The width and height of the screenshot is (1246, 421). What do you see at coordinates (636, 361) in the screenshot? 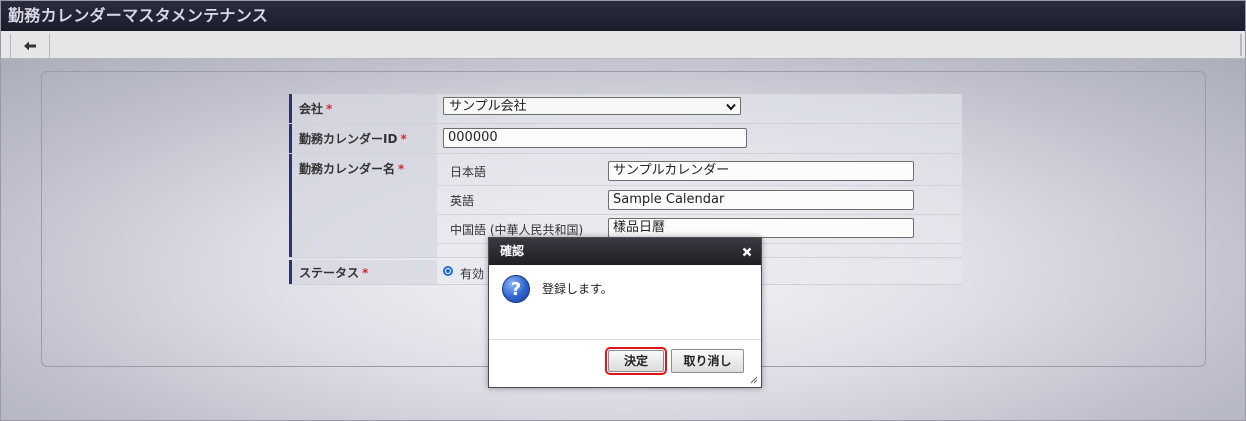
I see `confirm-button: 決定` at bounding box center [636, 361].